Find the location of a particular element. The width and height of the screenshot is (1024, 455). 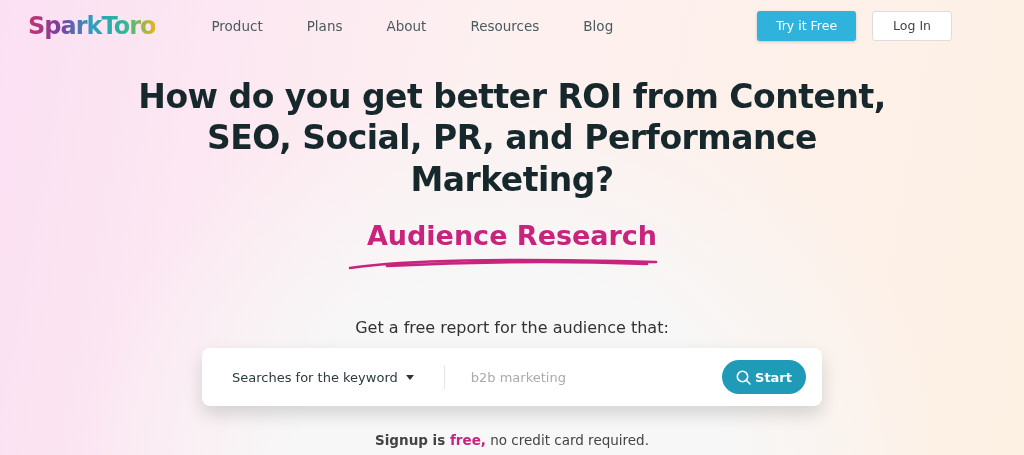

highlight-text: Audience Research is located at coordinates (512, 235).